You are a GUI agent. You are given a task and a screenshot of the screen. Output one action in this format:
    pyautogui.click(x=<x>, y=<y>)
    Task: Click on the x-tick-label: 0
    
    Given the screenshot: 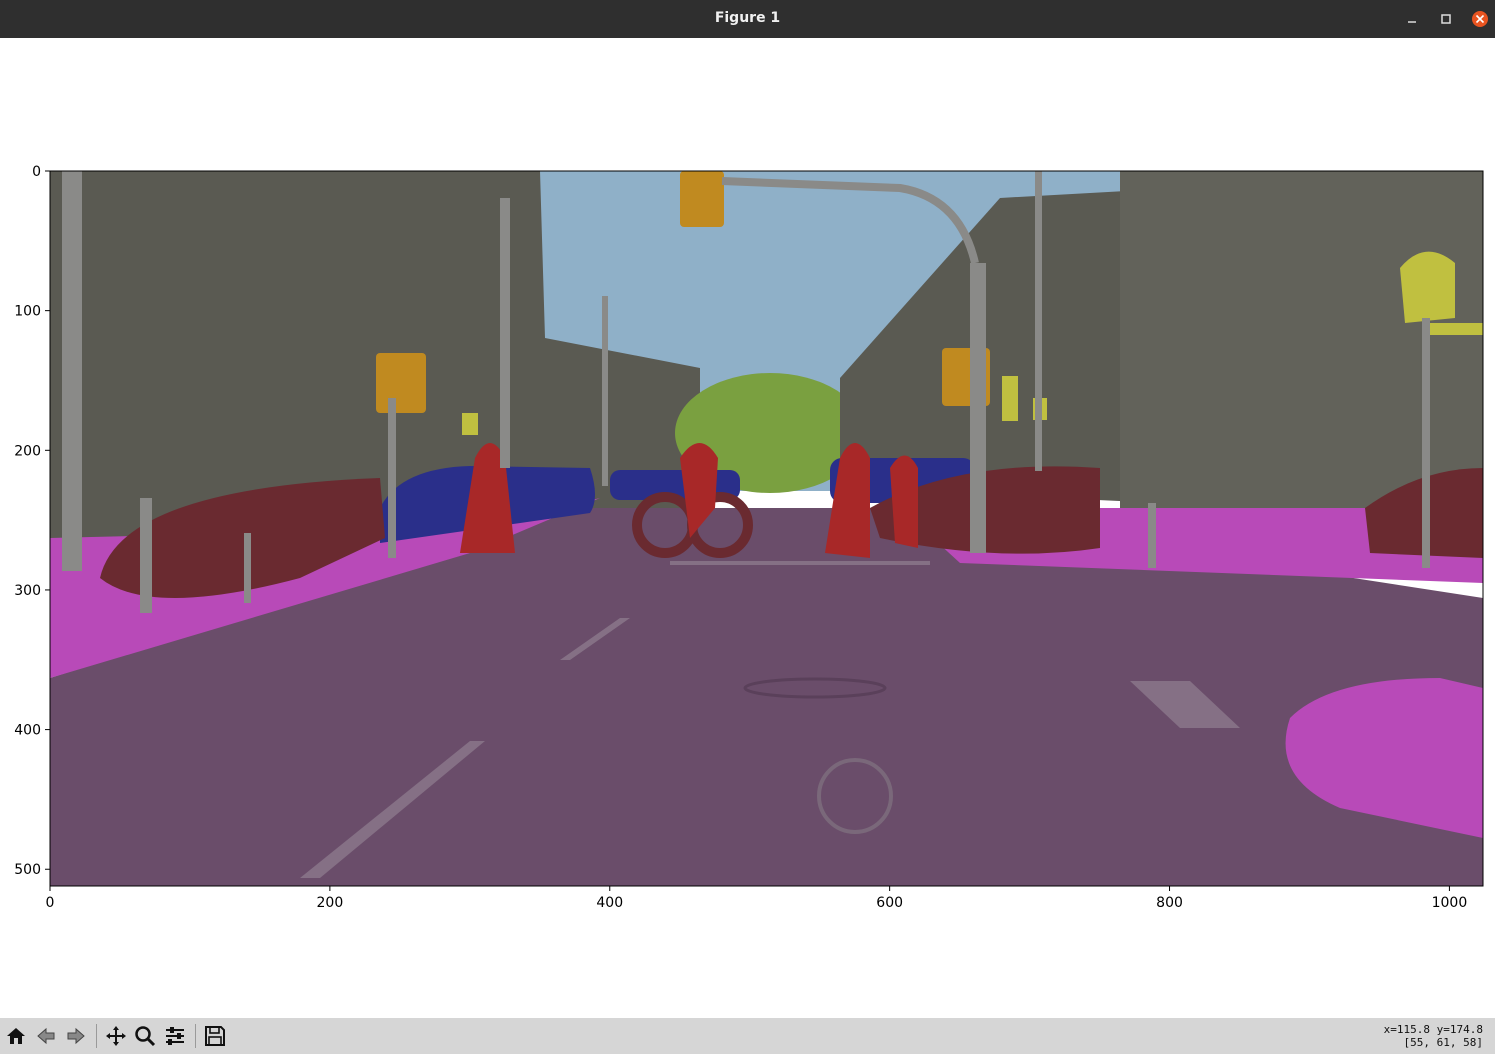 What is the action you would take?
    pyautogui.click(x=50, y=903)
    